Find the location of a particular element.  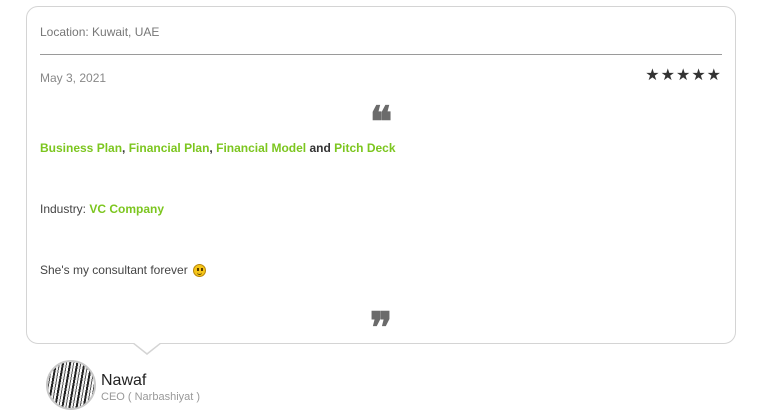

review-date: May 3, 2021 is located at coordinates (73, 78).